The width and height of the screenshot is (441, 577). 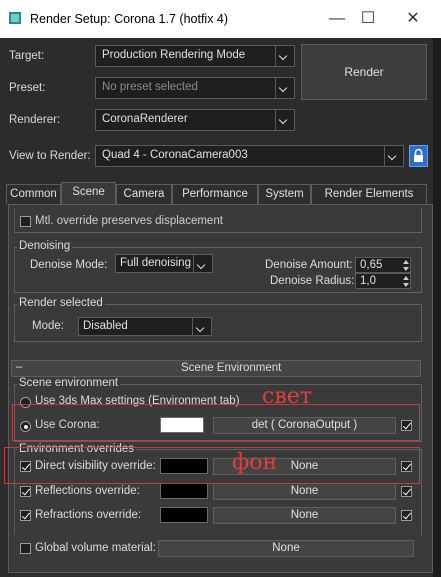 I want to click on annotation-box-background, so click(x=212, y=465).